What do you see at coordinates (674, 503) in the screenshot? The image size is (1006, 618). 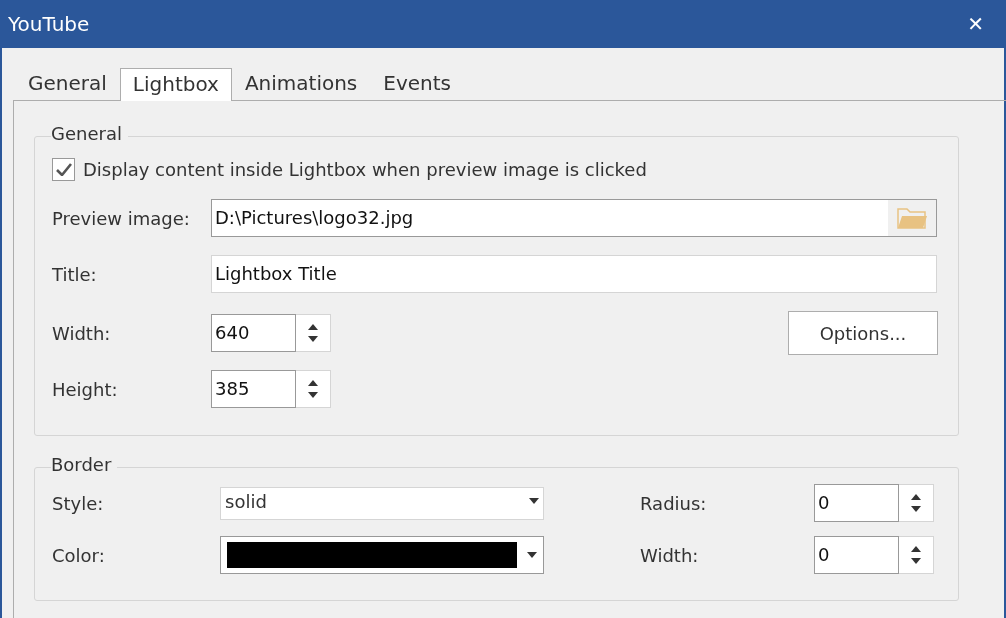 I see `field-label: Radius:` at bounding box center [674, 503].